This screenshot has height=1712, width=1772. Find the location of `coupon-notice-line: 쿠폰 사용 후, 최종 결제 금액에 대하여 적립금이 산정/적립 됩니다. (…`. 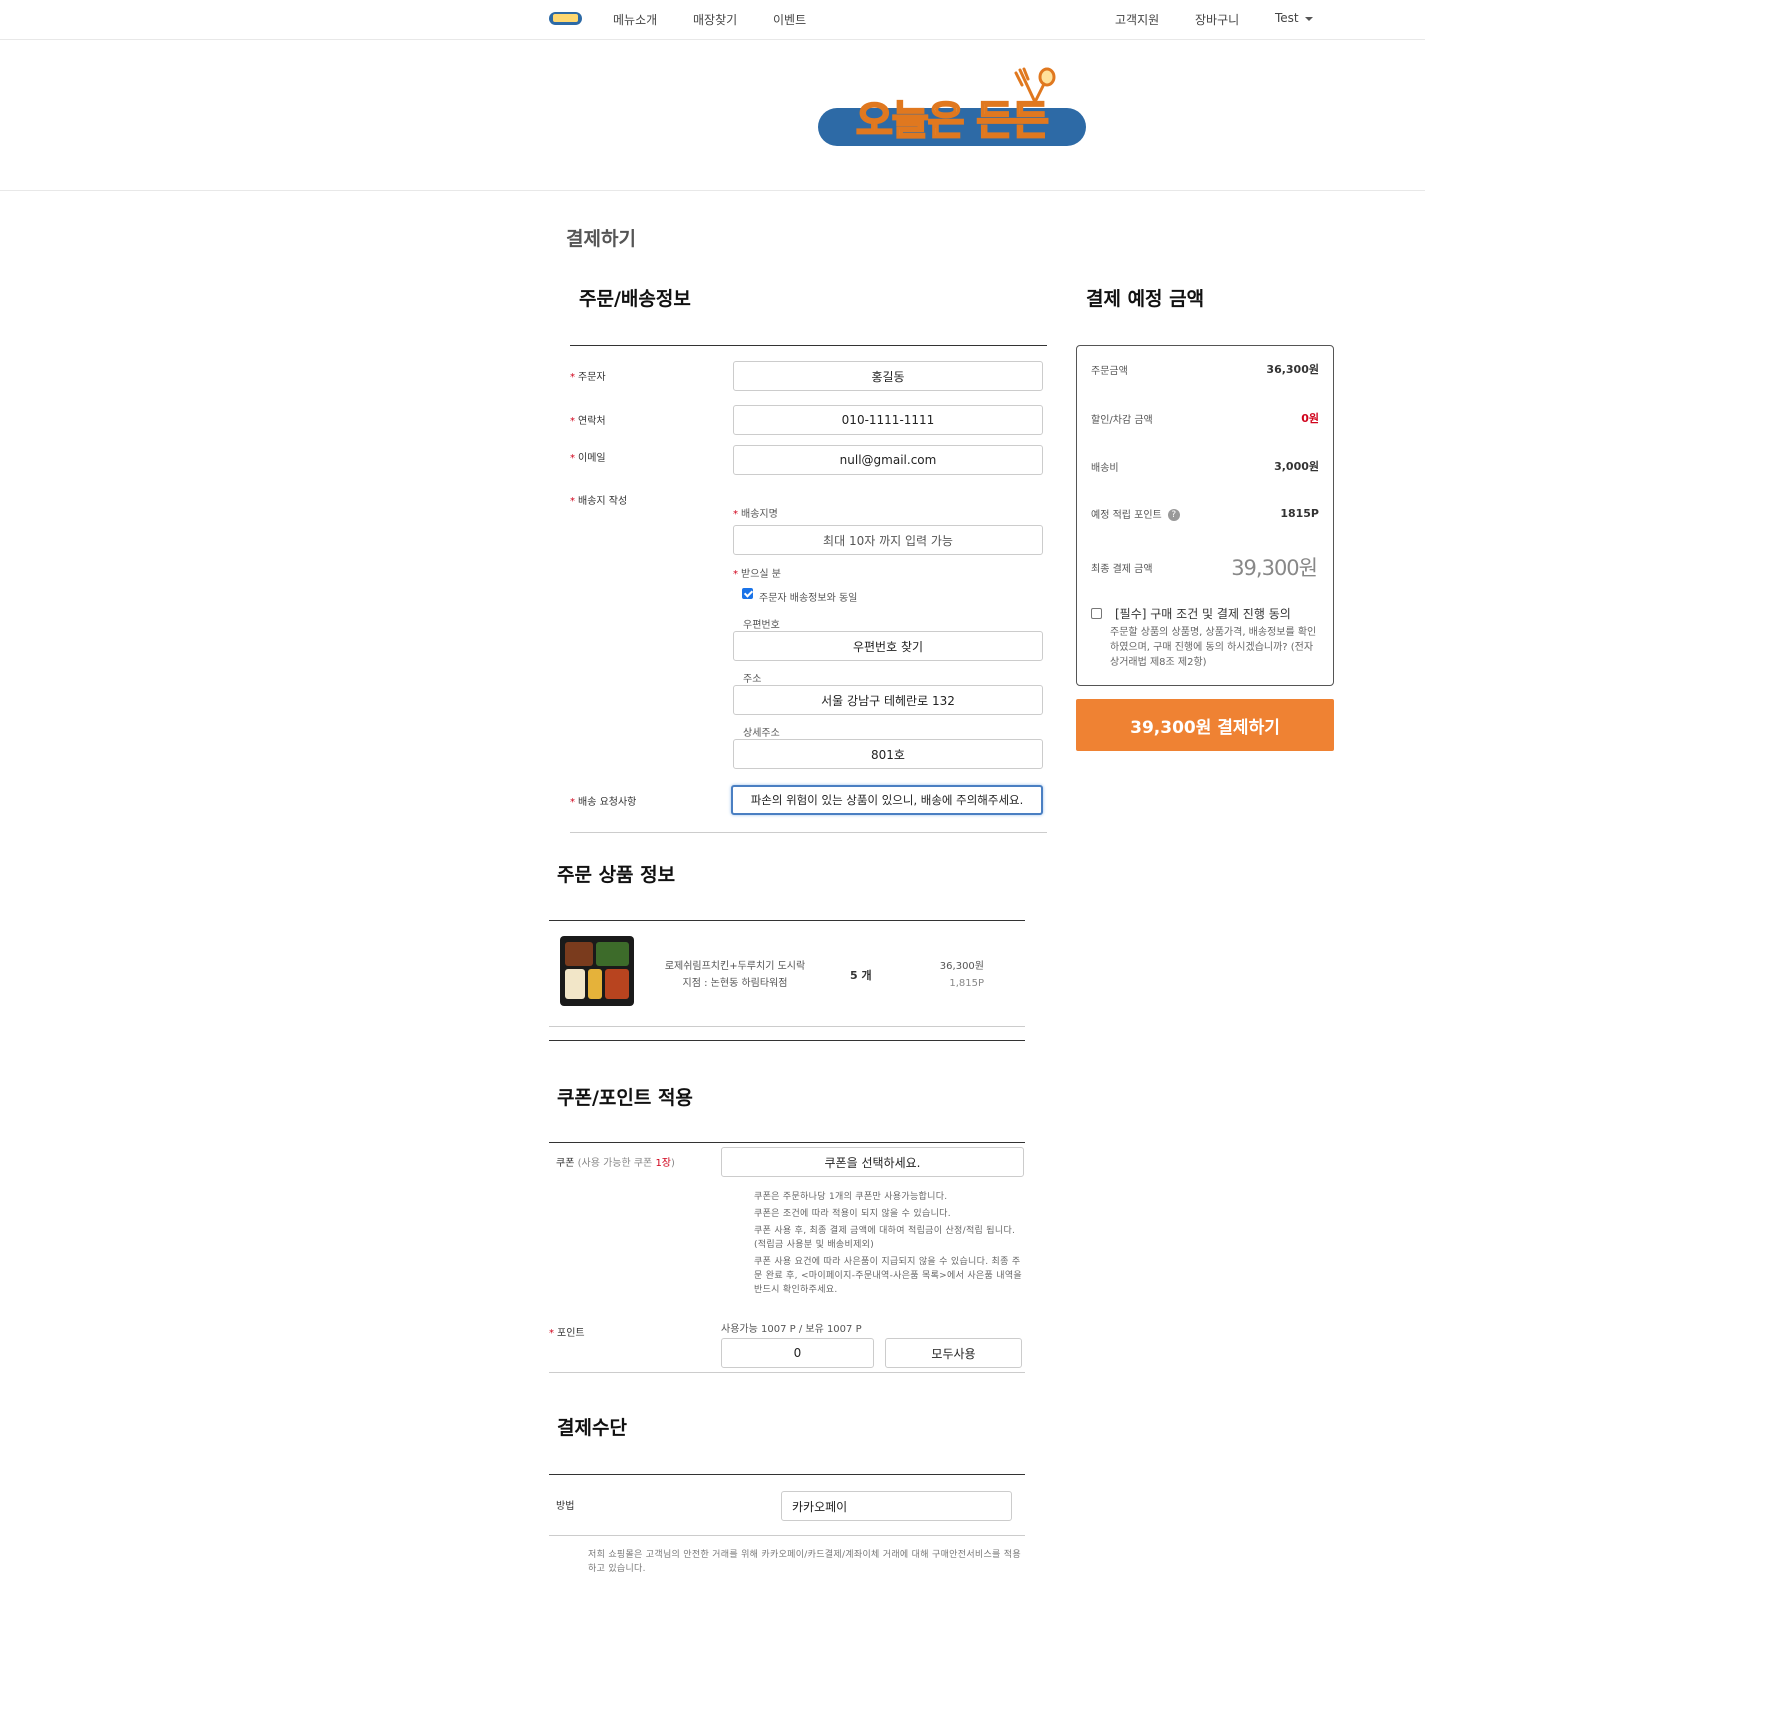

coupon-notice-line: 쿠폰 사용 후, 최종 결제 금액에 대하여 적립금이 산정/적립 됩니다. (… is located at coordinates (885, 1238).